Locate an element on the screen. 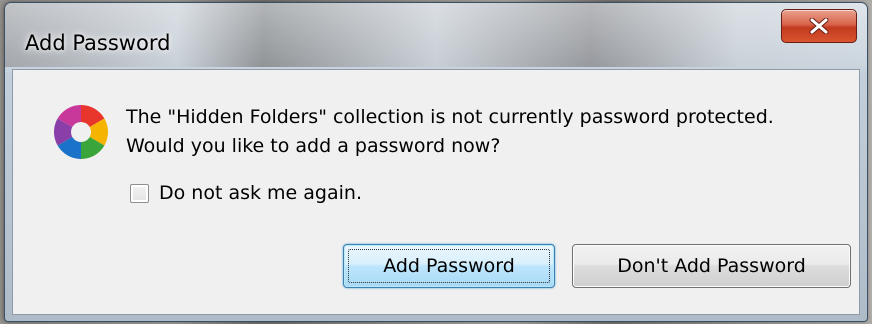  dont-add-password-button: Don't Add Password is located at coordinates (711, 266).